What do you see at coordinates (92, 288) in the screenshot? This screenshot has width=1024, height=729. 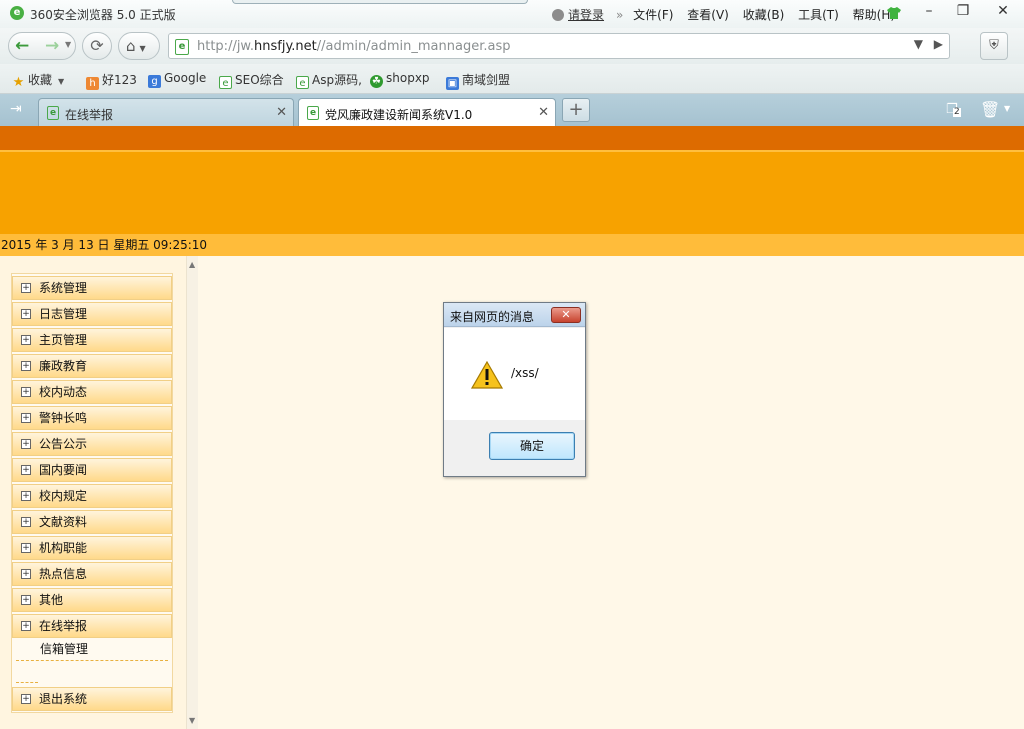 I see `menu-system-management: + 系统管理` at bounding box center [92, 288].